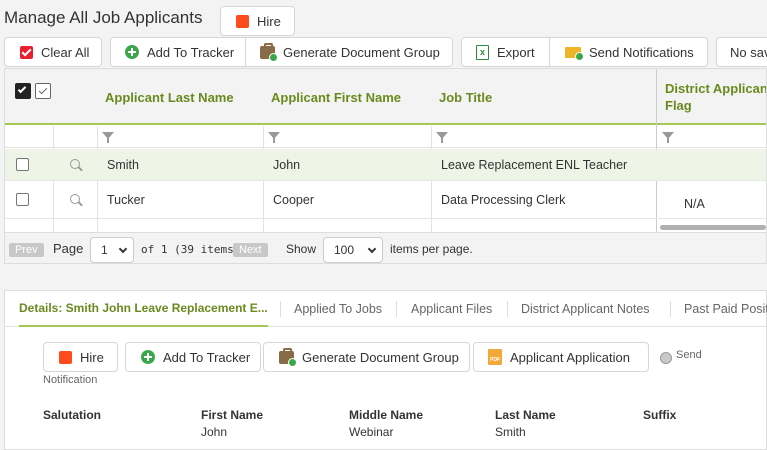 The image size is (767, 450). Describe the element at coordinates (385, 200) in the screenshot. I see `table-row: Tucker Cooper Data Processing Clerk N/A` at that location.